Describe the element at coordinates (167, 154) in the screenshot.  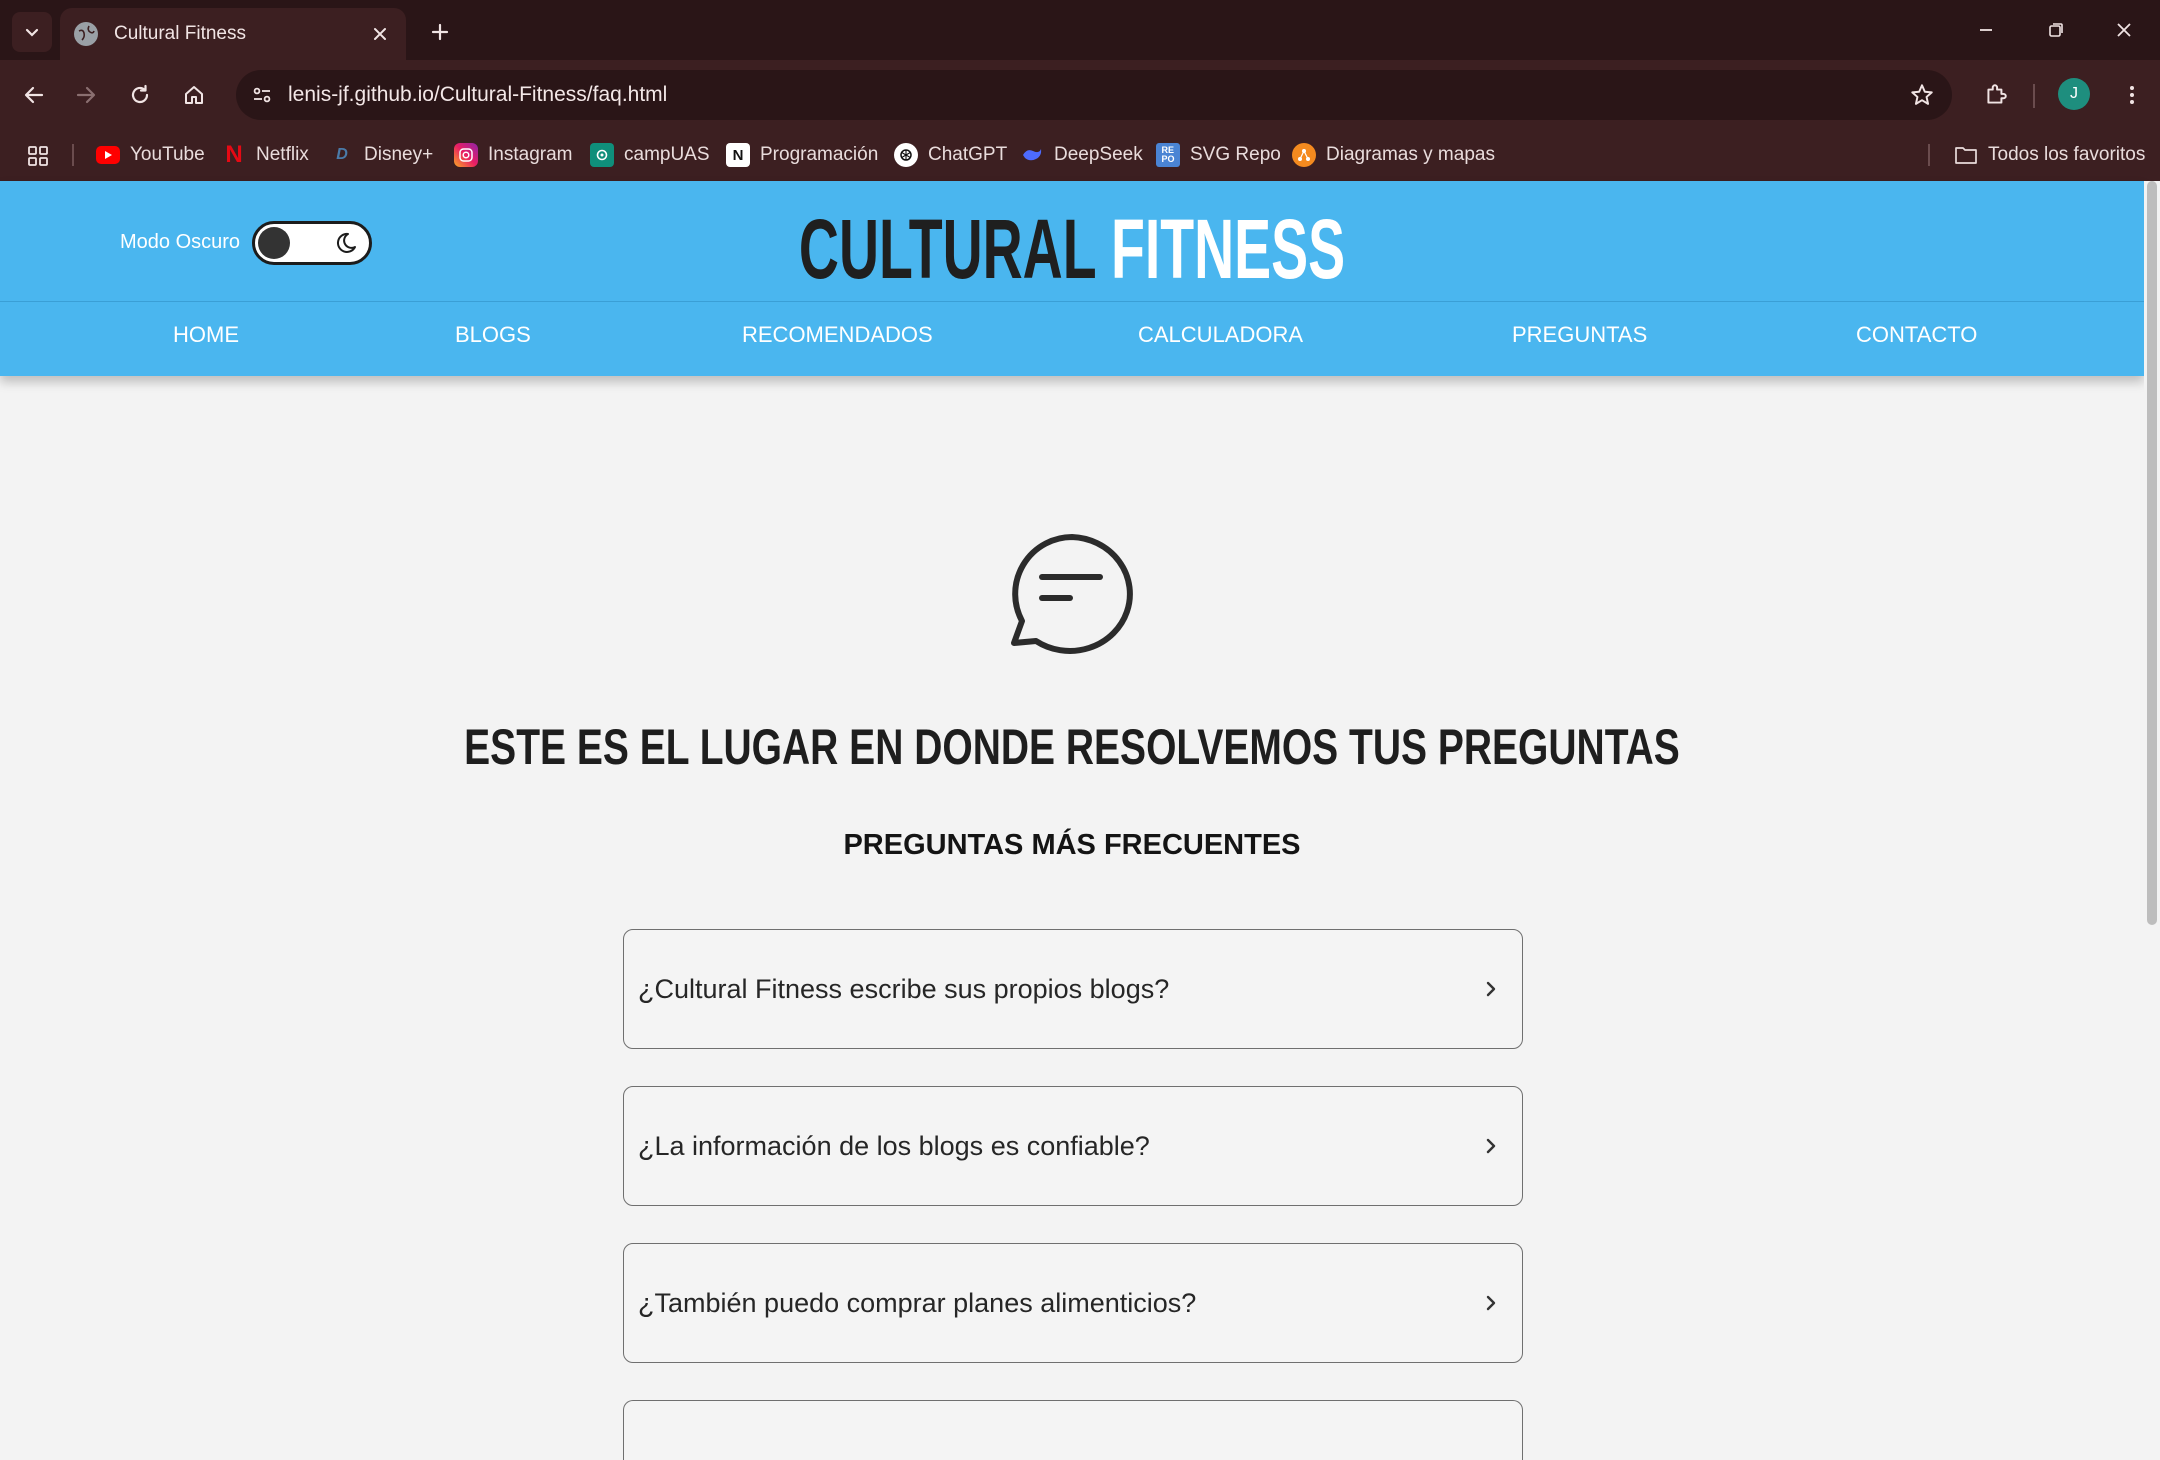
I see `bookmark-label: YouTube` at that location.